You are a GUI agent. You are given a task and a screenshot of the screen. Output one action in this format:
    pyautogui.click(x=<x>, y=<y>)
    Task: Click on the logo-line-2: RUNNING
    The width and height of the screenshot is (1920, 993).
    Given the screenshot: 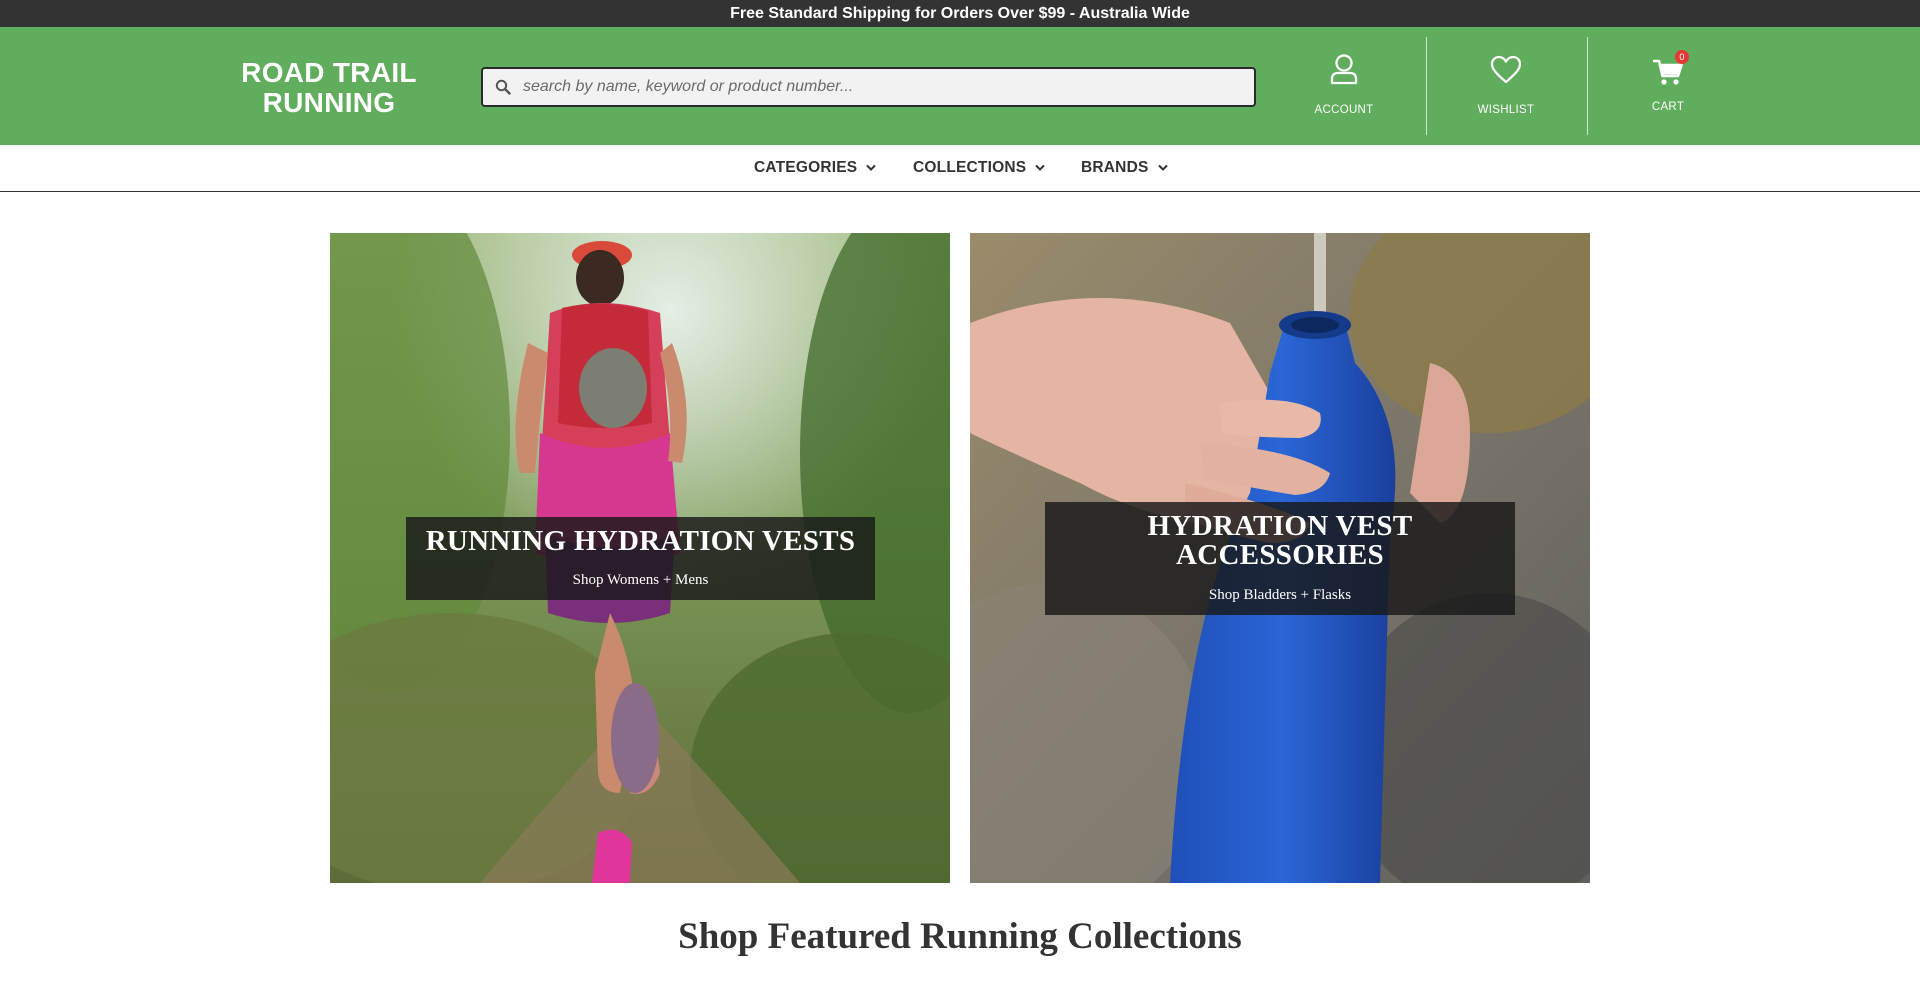 What is the action you would take?
    pyautogui.click(x=329, y=102)
    